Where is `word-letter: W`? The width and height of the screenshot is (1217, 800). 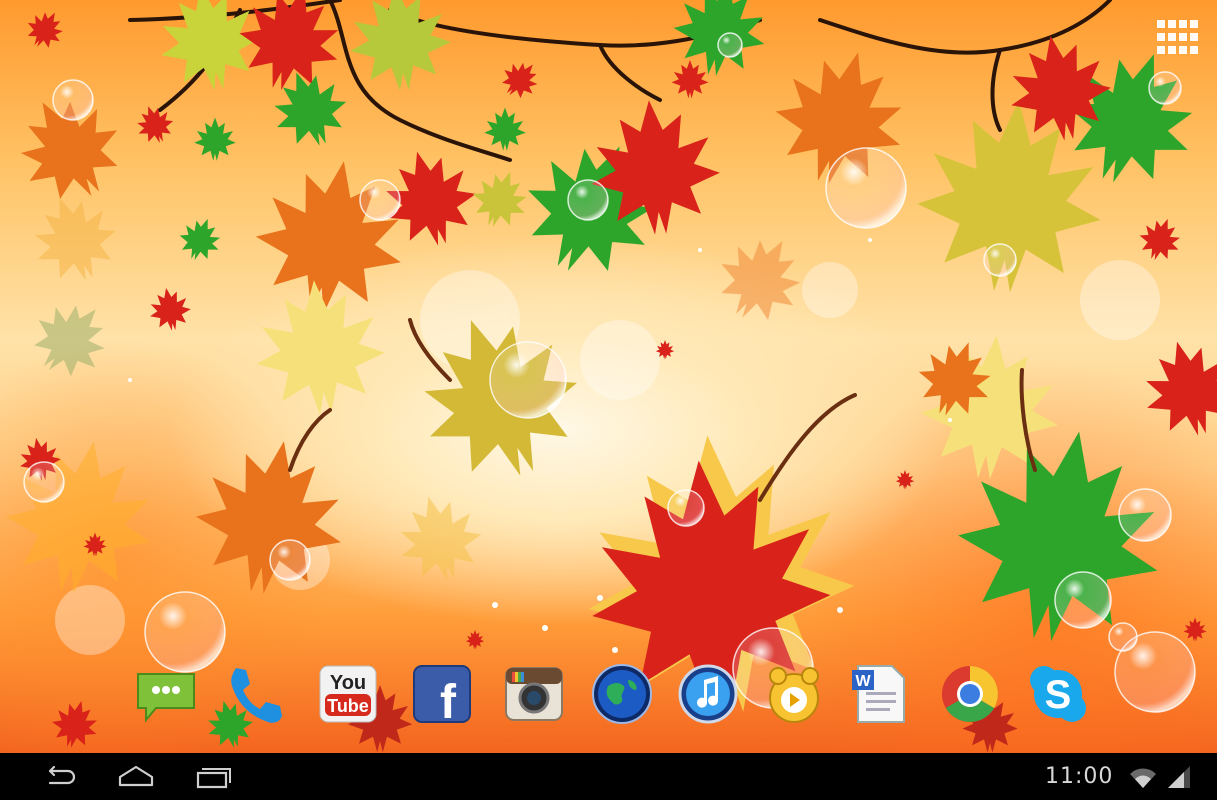 word-letter: W is located at coordinates (863, 681).